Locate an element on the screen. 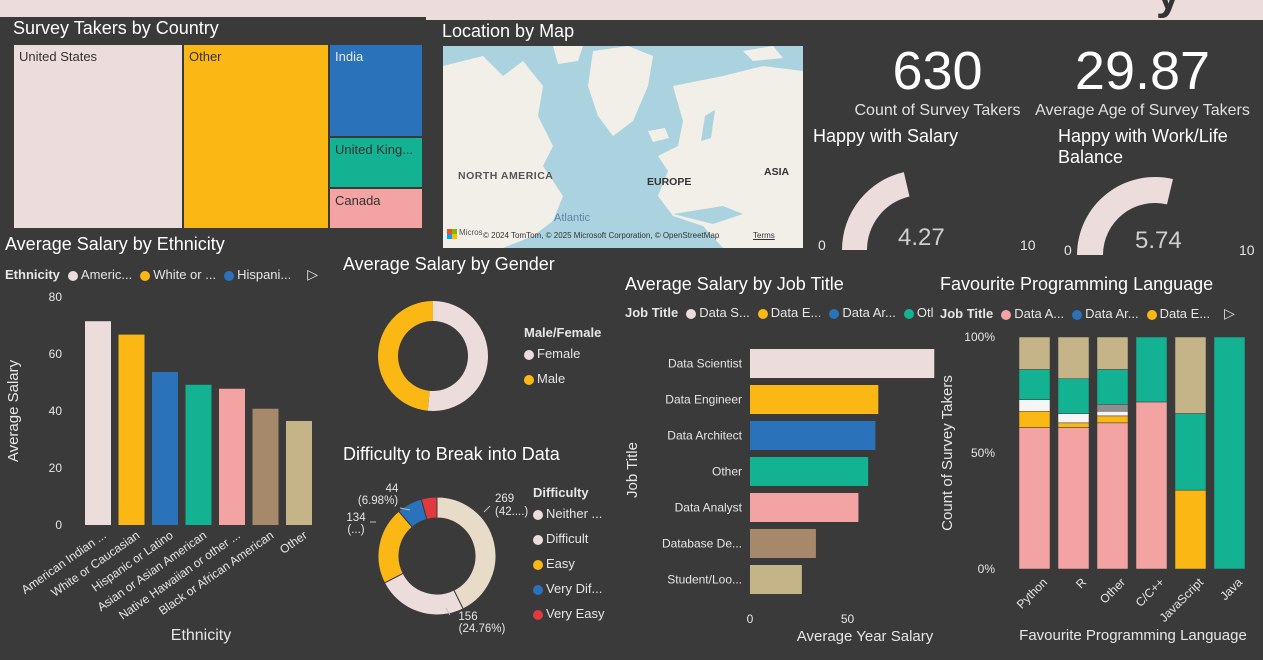 Image resolution: width=1263 pixels, height=660 pixels. gauge-salary-title: Happy with Salary is located at coordinates (886, 136).